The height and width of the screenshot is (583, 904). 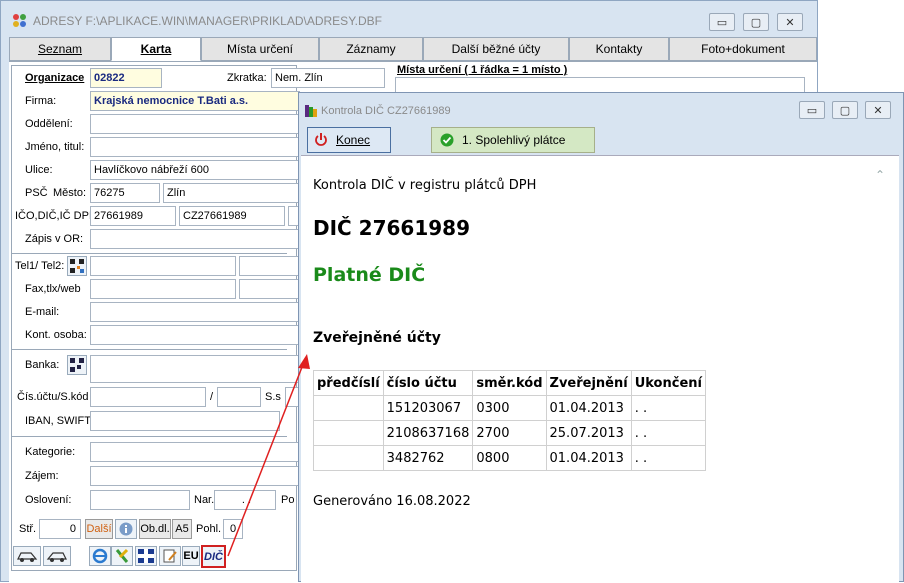 What do you see at coordinates (213, 556) in the screenshot?
I see `dic-check-button: DIČ` at bounding box center [213, 556].